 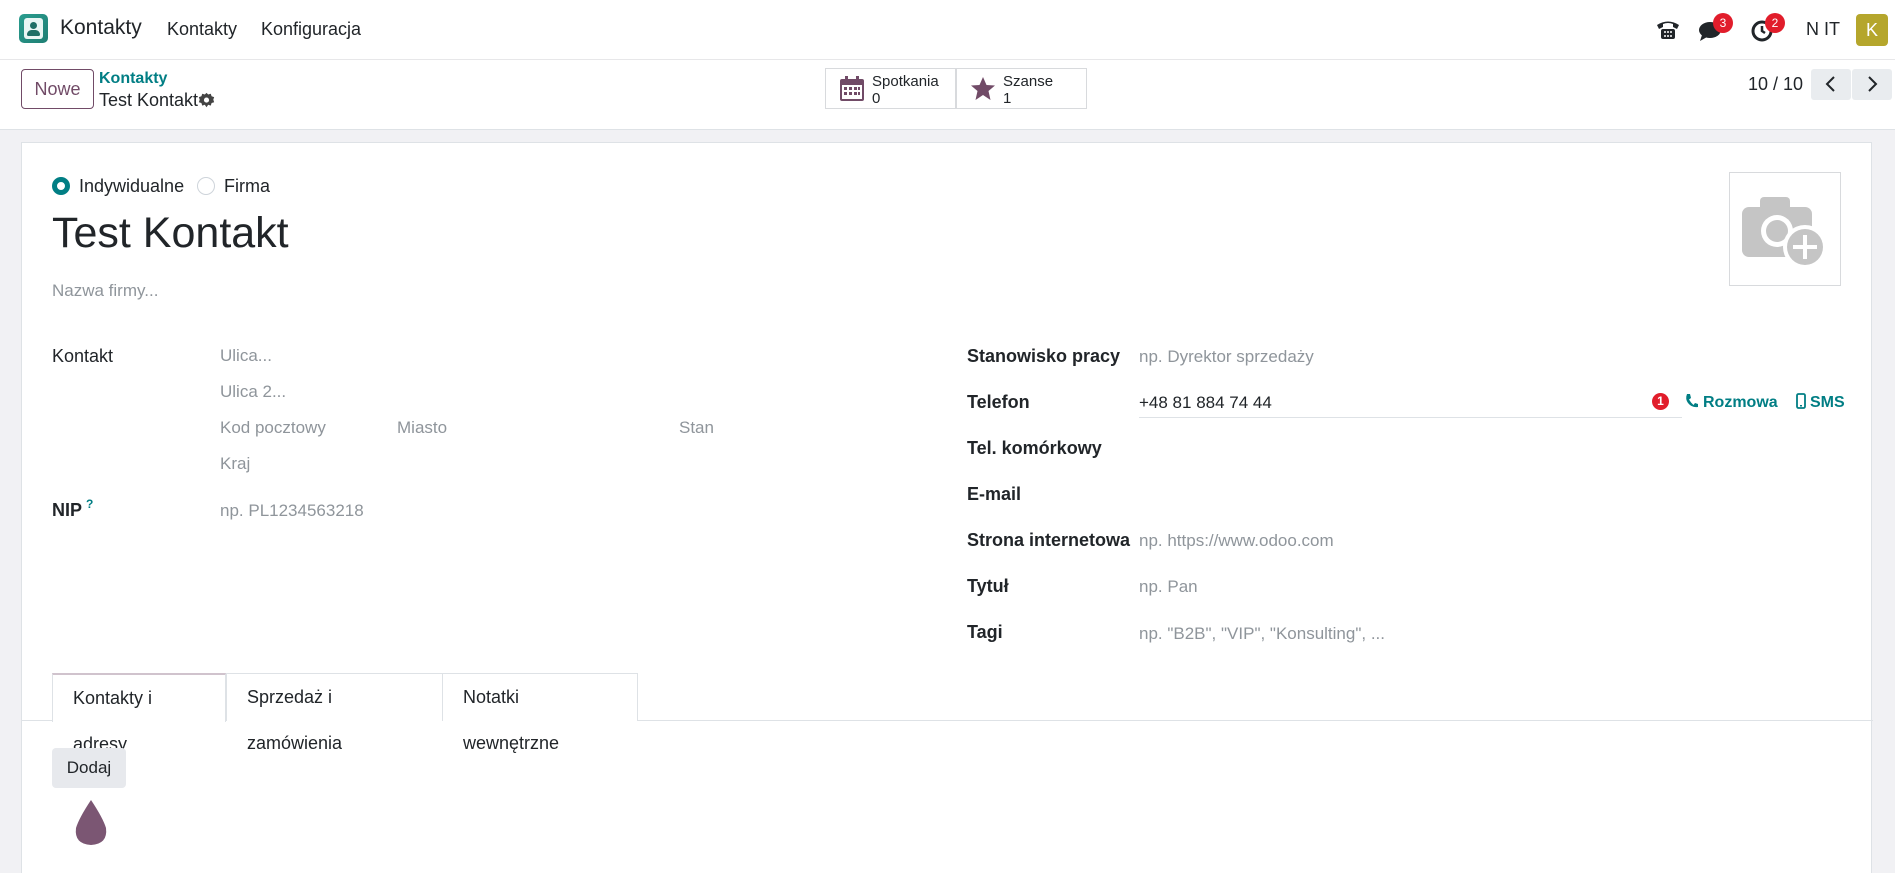 What do you see at coordinates (1692, 401) in the screenshot?
I see `phone-call-icon` at bounding box center [1692, 401].